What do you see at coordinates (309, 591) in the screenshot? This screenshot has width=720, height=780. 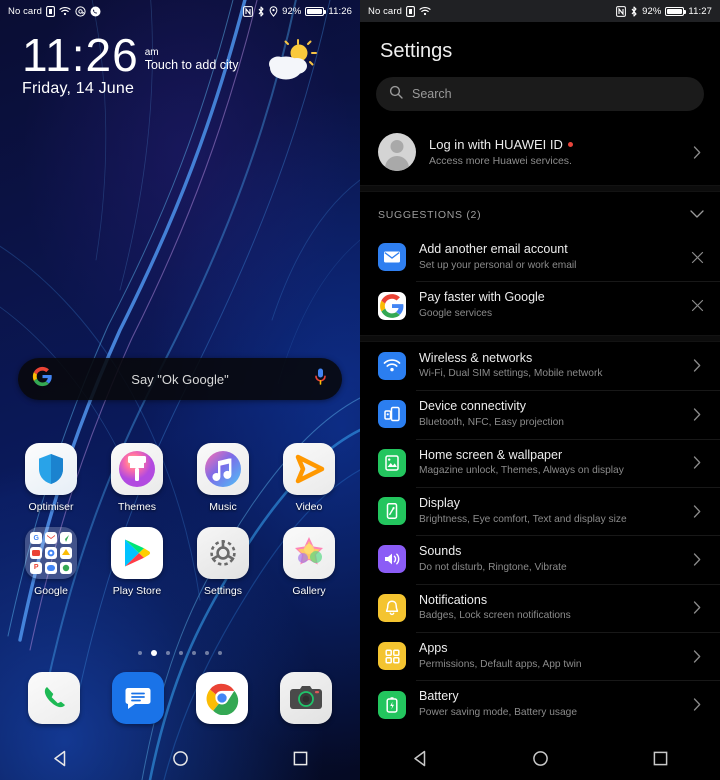 I see `app-label: Gallery` at bounding box center [309, 591].